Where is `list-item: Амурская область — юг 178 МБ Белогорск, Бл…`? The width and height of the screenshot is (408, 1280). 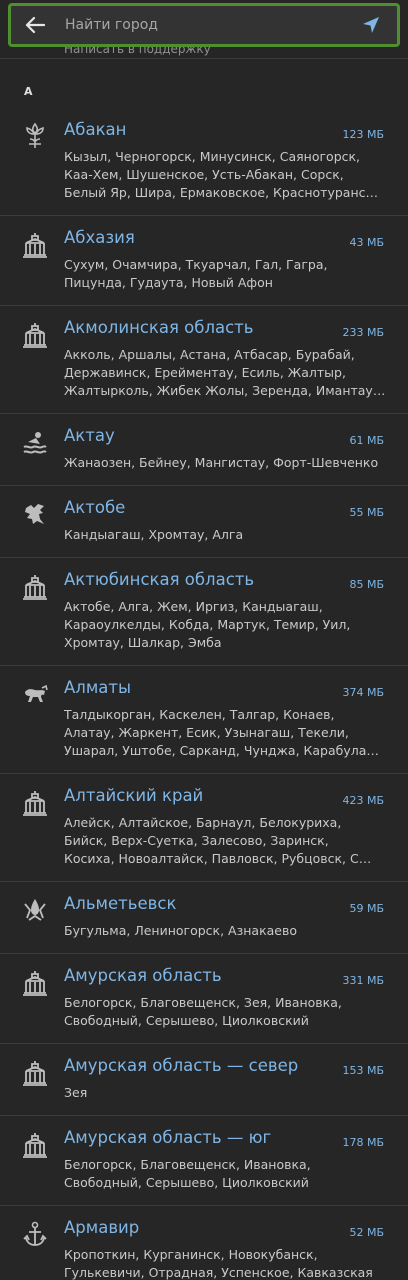
list-item: Амурская область — юг 178 МБ Белогорск, Бл… is located at coordinates (204, 1161).